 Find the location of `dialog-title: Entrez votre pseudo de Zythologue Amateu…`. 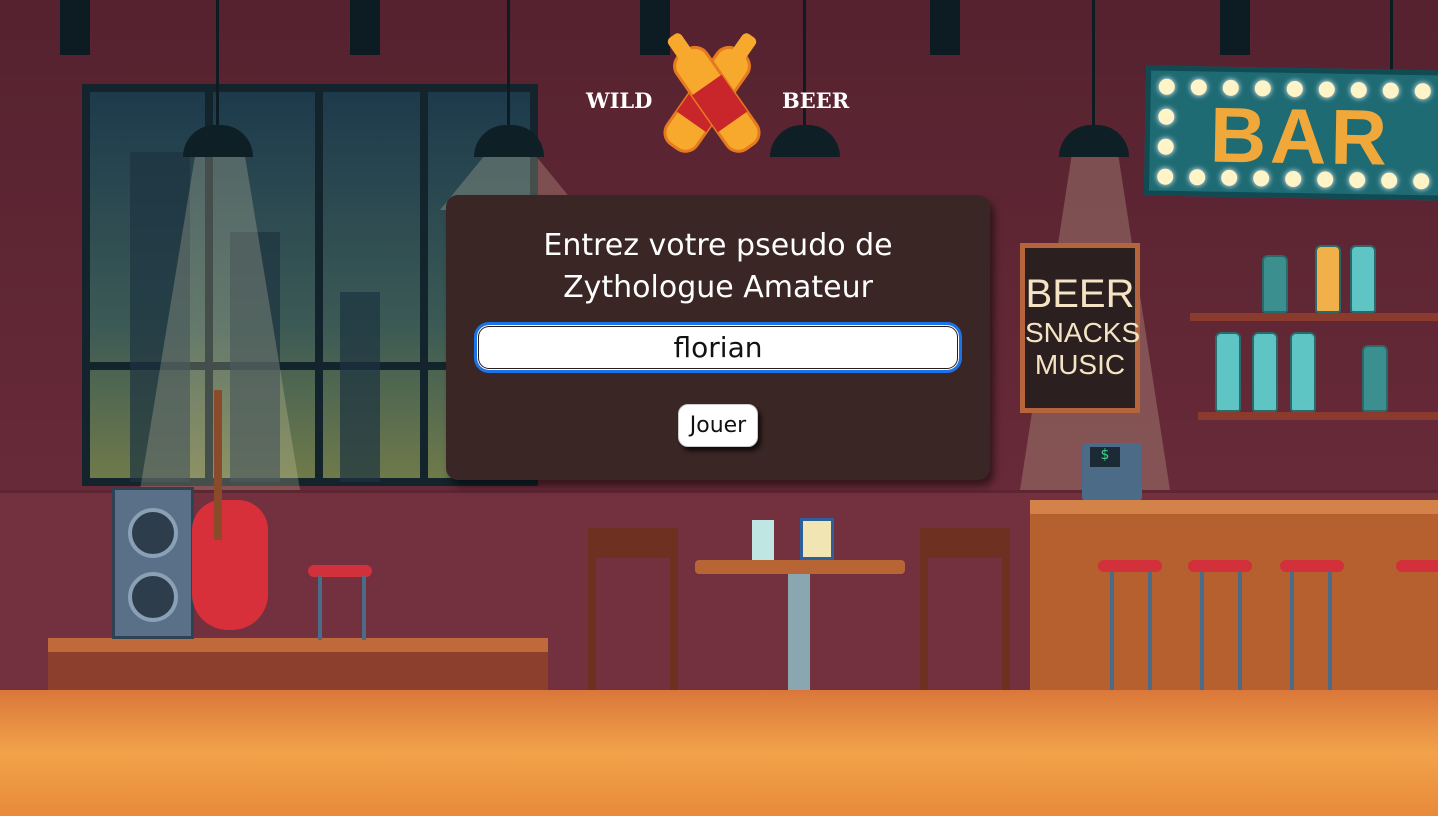

dialog-title: Entrez votre pseudo de Zythologue Amateu… is located at coordinates (718, 267).